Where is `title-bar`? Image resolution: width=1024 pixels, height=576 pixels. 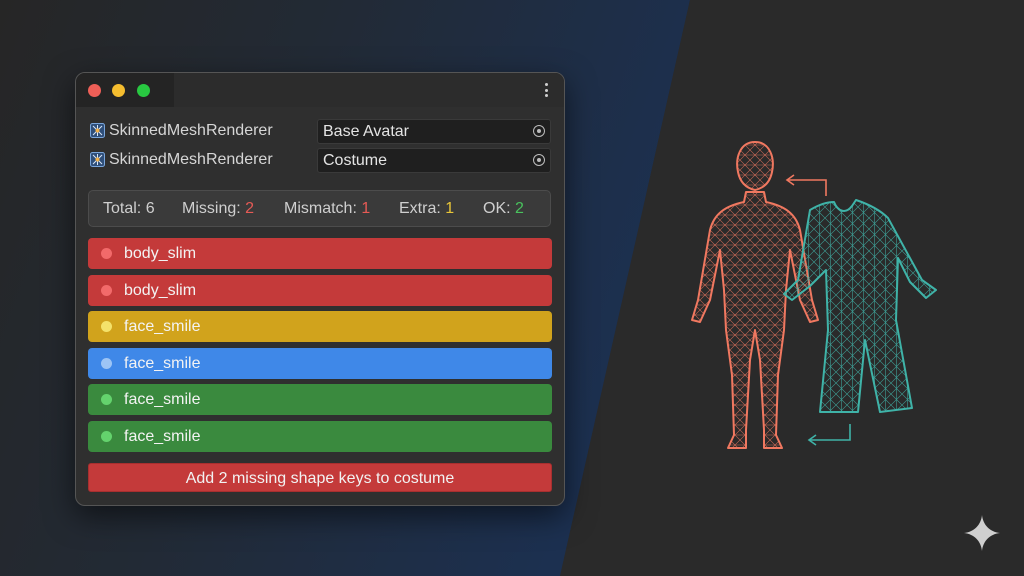
title-bar is located at coordinates (320, 90).